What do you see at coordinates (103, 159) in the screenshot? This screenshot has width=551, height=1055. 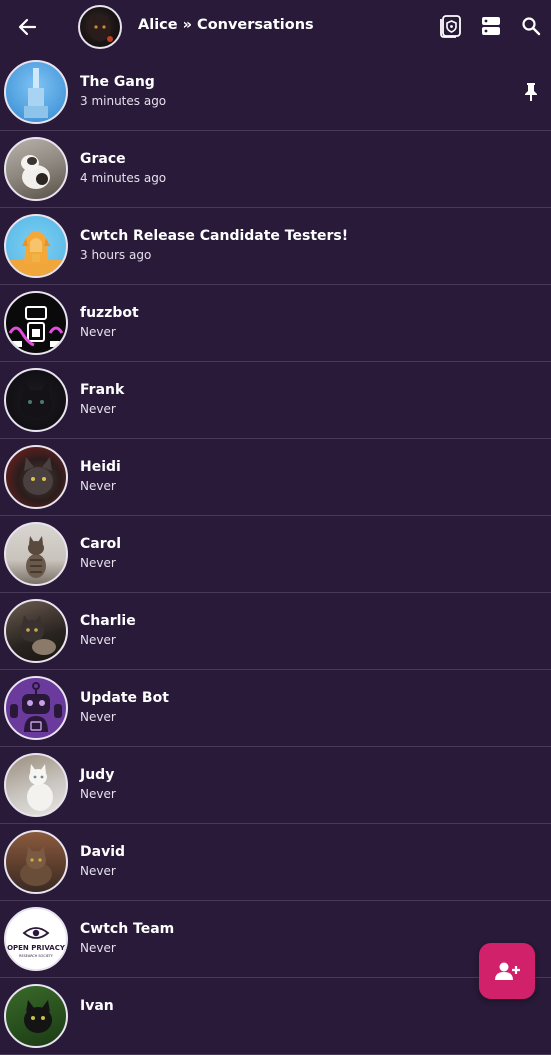 I see `contact-name: Grace` at bounding box center [103, 159].